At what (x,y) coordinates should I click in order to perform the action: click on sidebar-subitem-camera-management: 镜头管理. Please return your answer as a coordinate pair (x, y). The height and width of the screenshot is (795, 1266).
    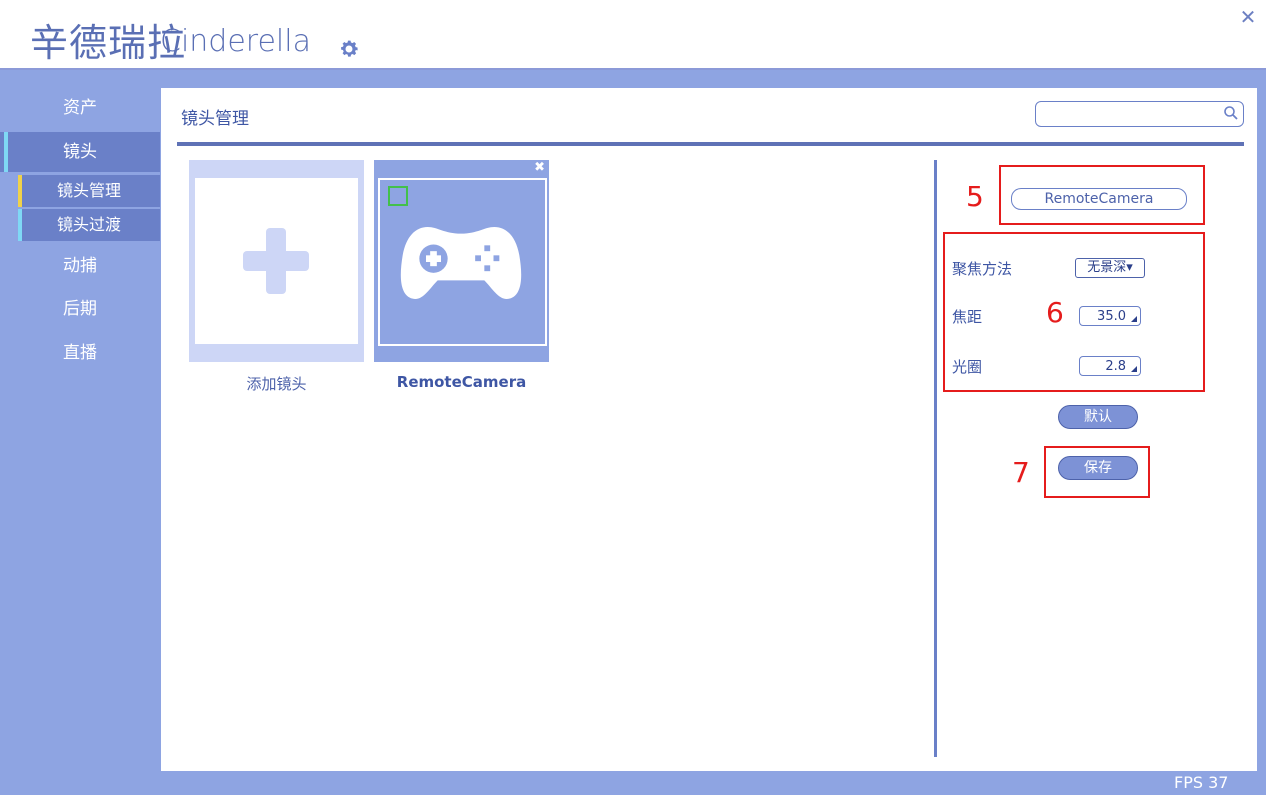
    Looking at the image, I should click on (89, 191).